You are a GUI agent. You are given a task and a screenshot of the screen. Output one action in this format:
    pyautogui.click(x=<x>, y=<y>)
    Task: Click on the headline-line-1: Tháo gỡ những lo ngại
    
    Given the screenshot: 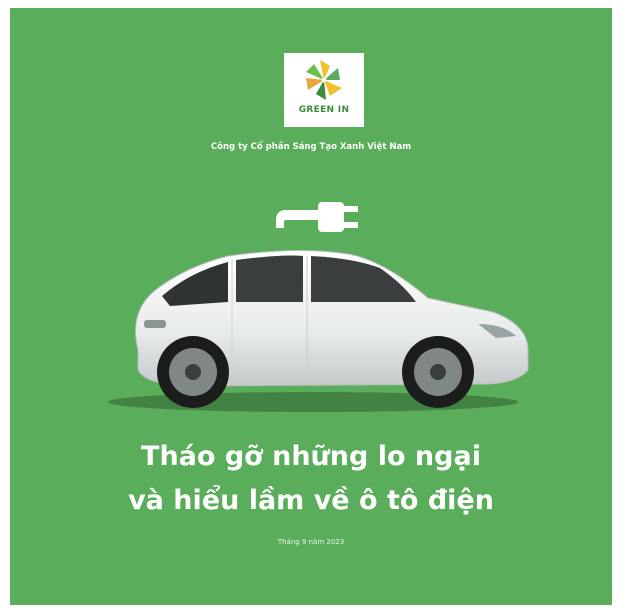 What is the action you would take?
    pyautogui.click(x=311, y=456)
    